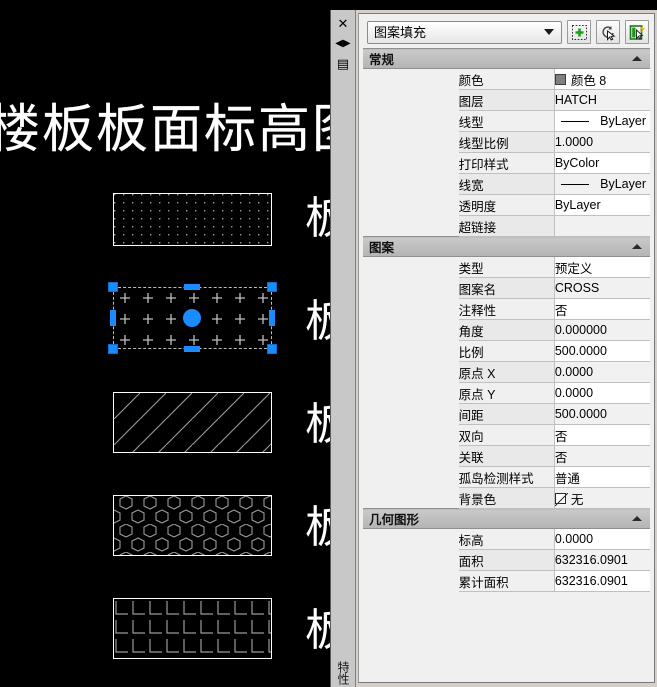 The image size is (657, 687). Describe the element at coordinates (506, 456) in the screenshot. I see `property-row: 关联否` at that location.